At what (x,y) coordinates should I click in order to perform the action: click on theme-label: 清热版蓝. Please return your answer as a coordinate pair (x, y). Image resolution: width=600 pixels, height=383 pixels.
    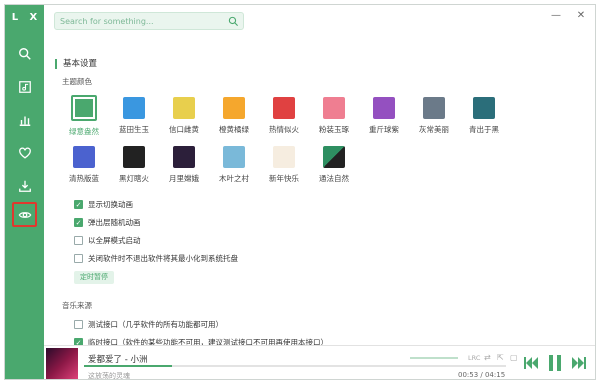
    Looking at the image, I should click on (84, 178).